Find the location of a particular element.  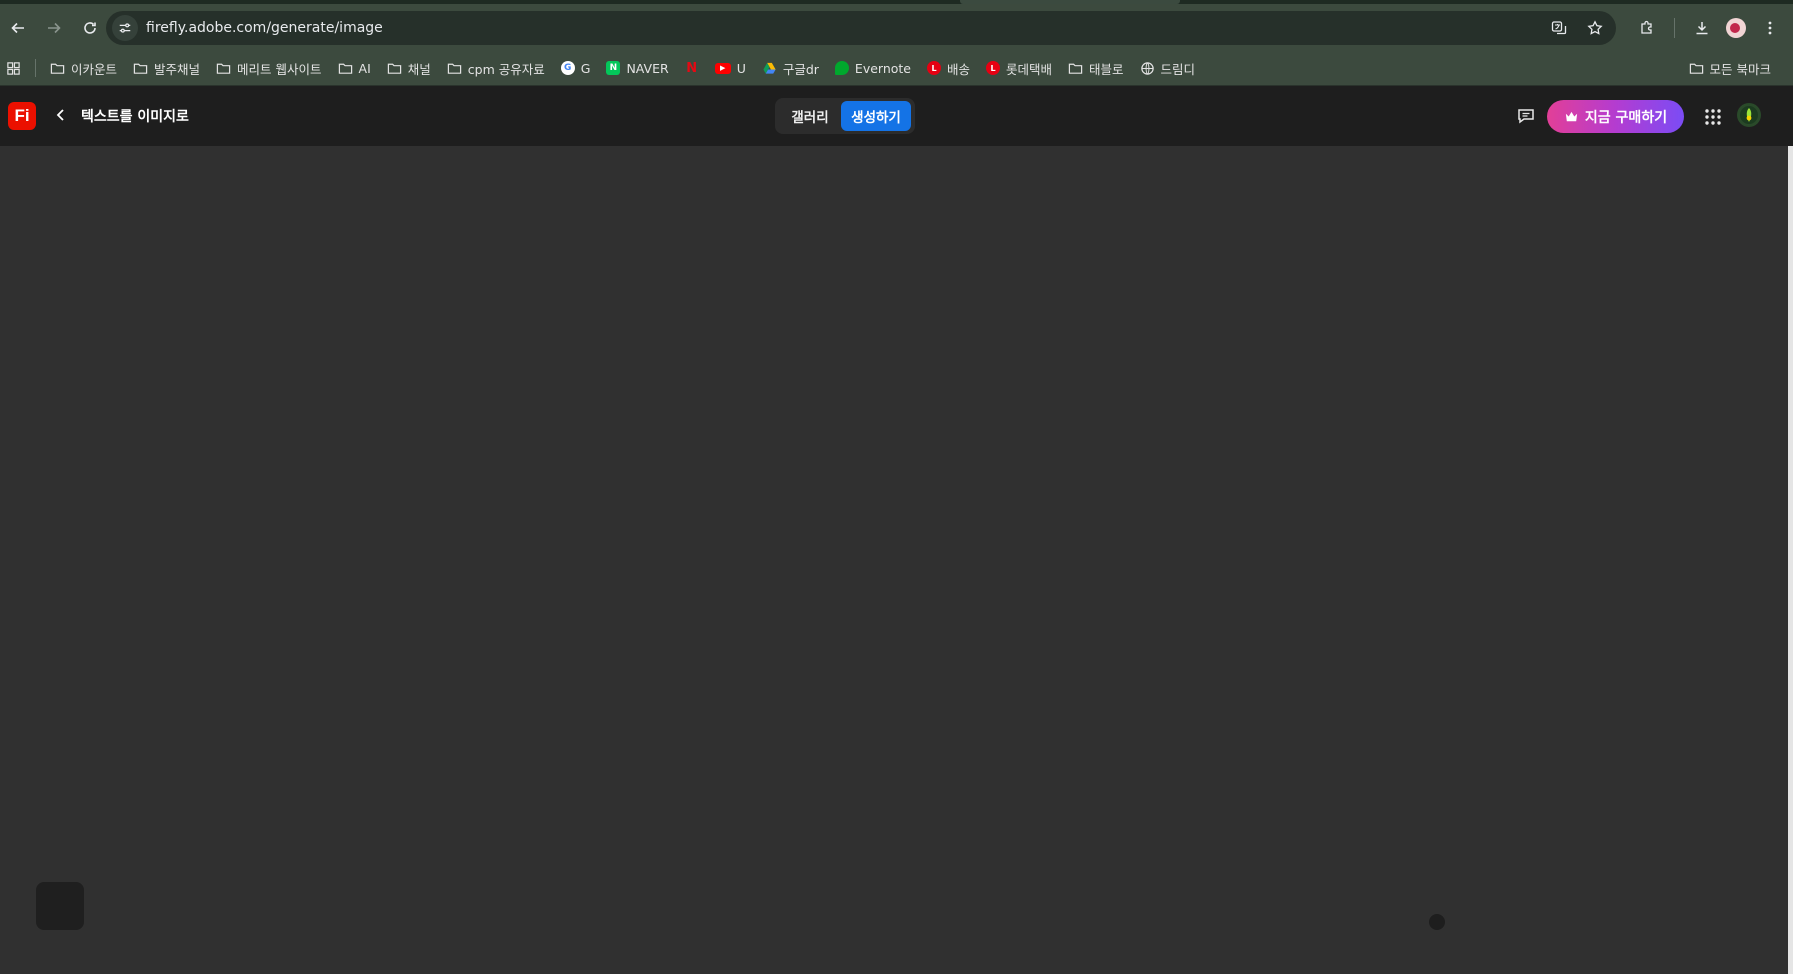

translate-icon is located at coordinates (1559, 28).